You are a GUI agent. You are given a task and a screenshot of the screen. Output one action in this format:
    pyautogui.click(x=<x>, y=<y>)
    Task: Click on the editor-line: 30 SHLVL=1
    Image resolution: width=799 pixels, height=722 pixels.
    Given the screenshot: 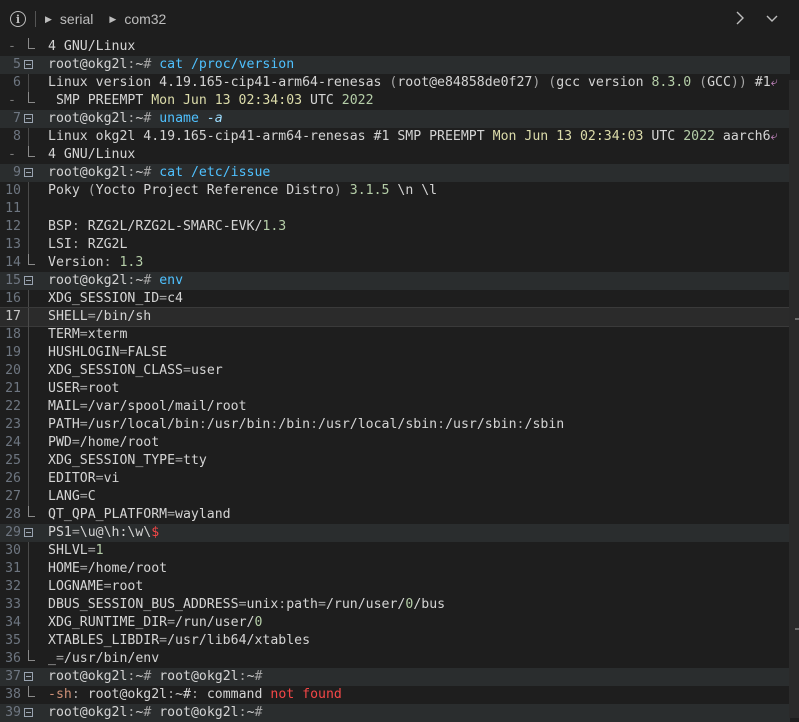 What is the action you would take?
    pyautogui.click(x=395, y=551)
    